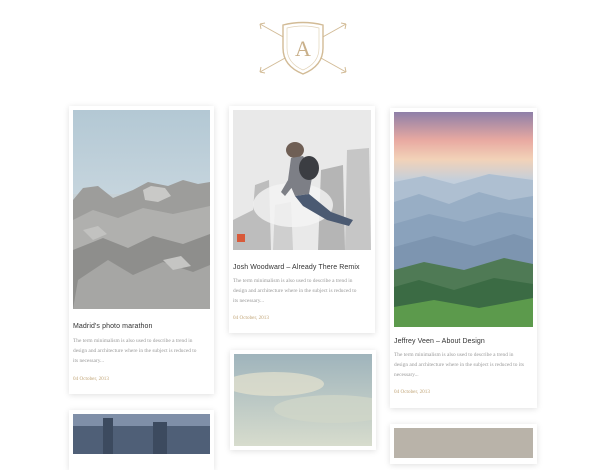 The image size is (600, 470). What do you see at coordinates (113, 326) in the screenshot?
I see `post-title: Madrid's photo marathon` at bounding box center [113, 326].